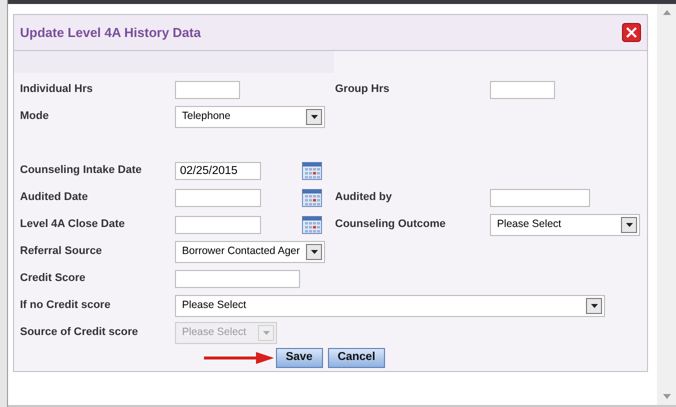 Image resolution: width=676 pixels, height=407 pixels. What do you see at coordinates (54, 198) in the screenshot?
I see `field-label: Audited Date` at bounding box center [54, 198].